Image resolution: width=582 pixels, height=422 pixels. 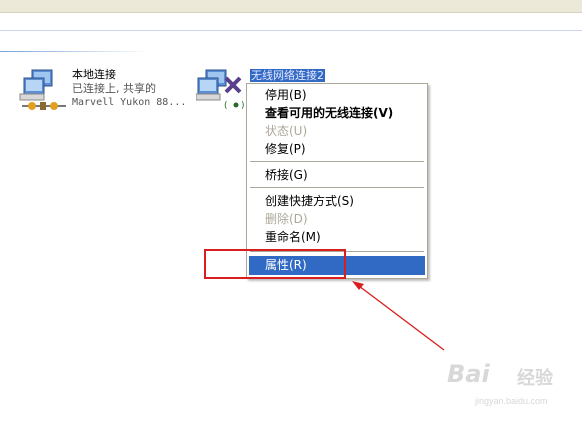 I want to click on watermark-url: jingyan.baidu.com, so click(x=511, y=401).